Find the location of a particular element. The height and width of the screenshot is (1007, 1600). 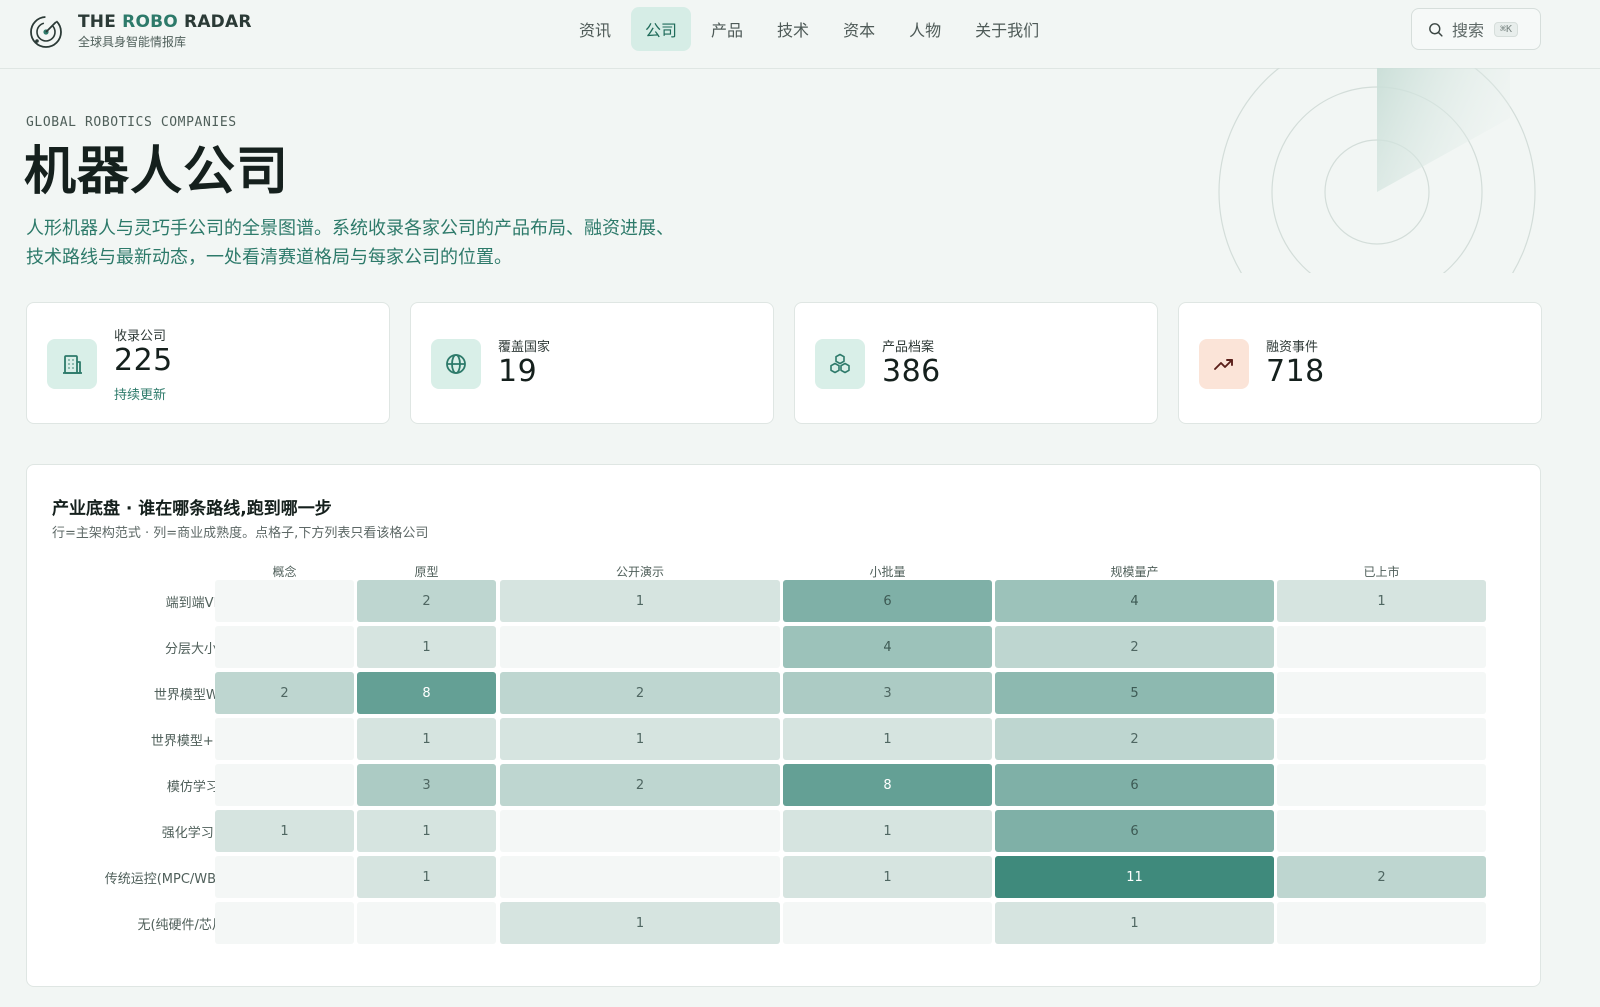

page-description-line-2: 技术路线与最新动态，一处看清赛道格局与每家公司的位置。 is located at coordinates (269, 257).